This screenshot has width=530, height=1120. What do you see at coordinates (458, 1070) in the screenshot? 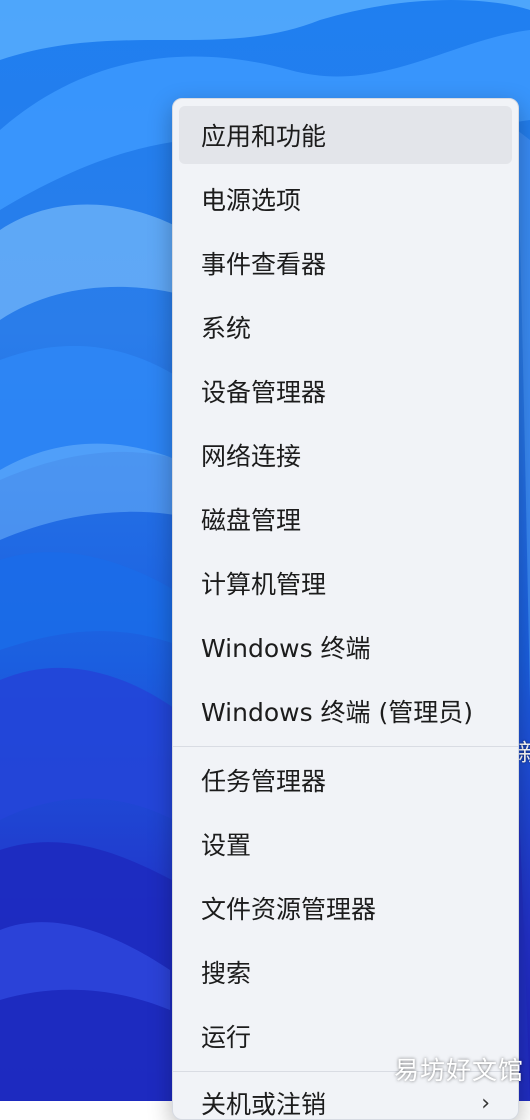
I see `watermark-text: 易坊好文馆` at bounding box center [458, 1070].